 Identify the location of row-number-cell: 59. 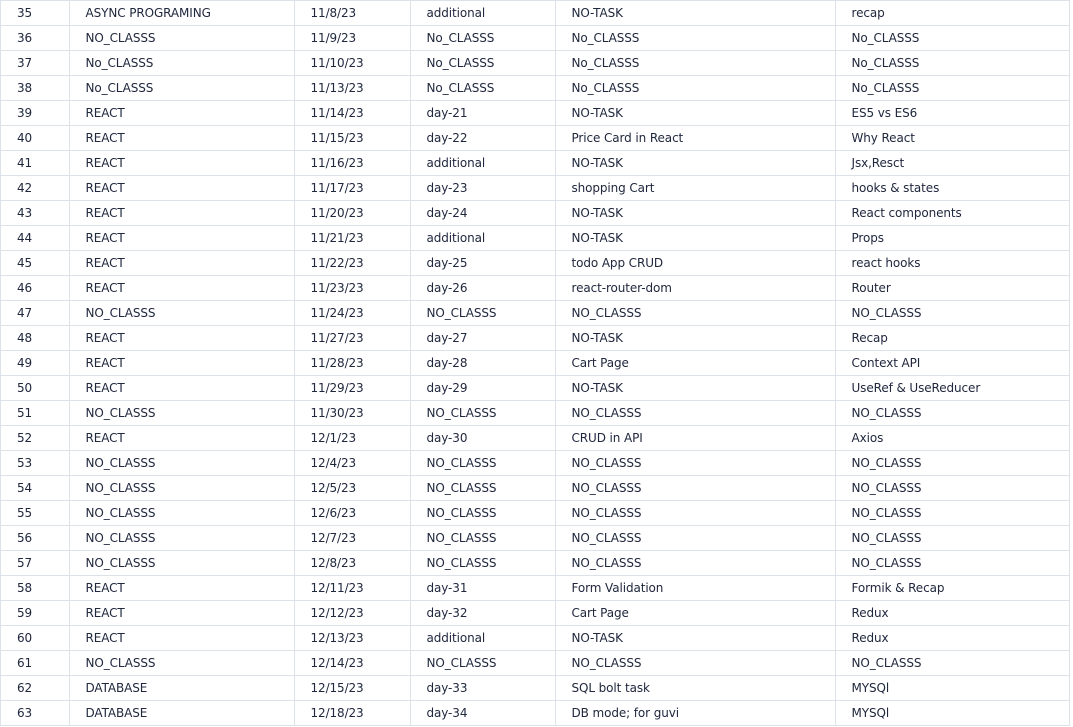
(35, 613).